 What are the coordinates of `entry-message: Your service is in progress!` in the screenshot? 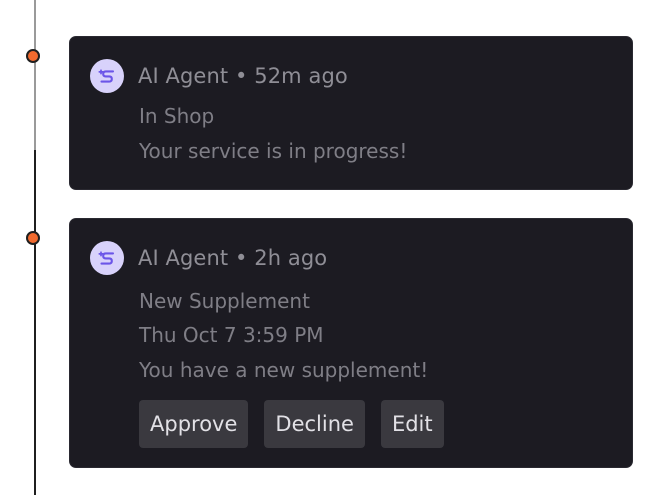 It's located at (273, 151).